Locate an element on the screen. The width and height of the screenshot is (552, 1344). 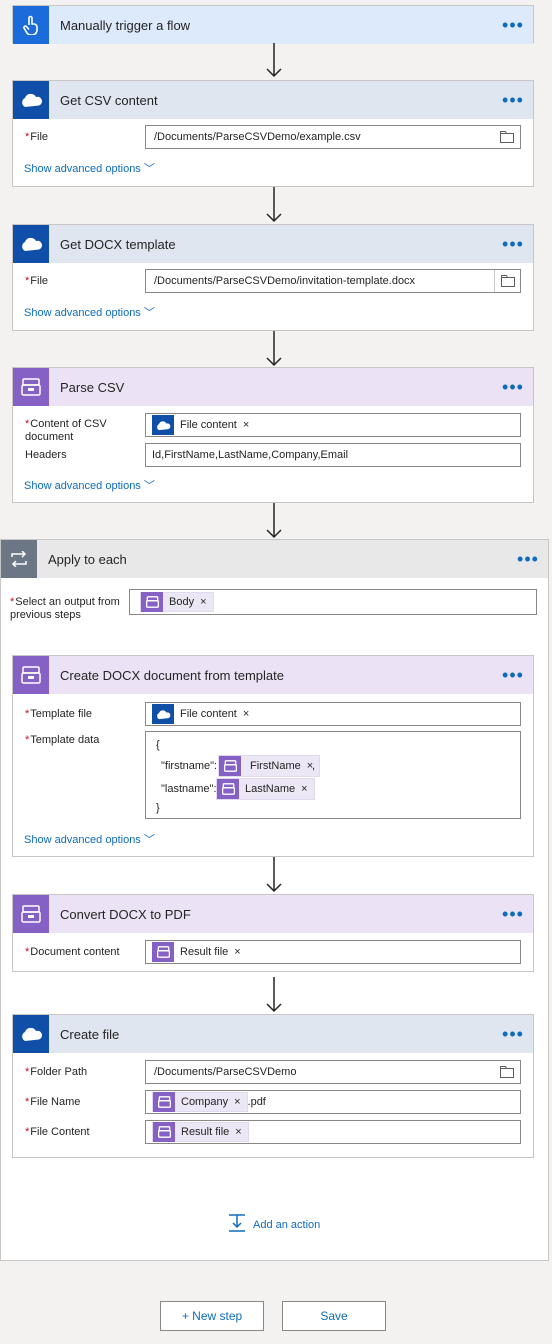
convert-header: Convert DOCX to PDF ••• is located at coordinates (273, 914).